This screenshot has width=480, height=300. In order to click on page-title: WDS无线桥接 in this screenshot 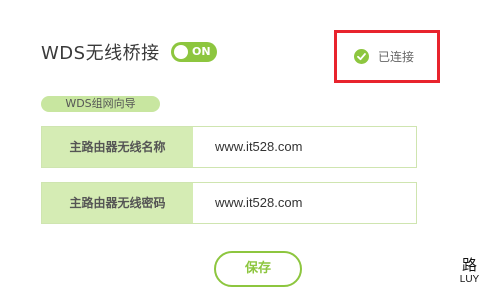, I will do `click(100, 53)`.